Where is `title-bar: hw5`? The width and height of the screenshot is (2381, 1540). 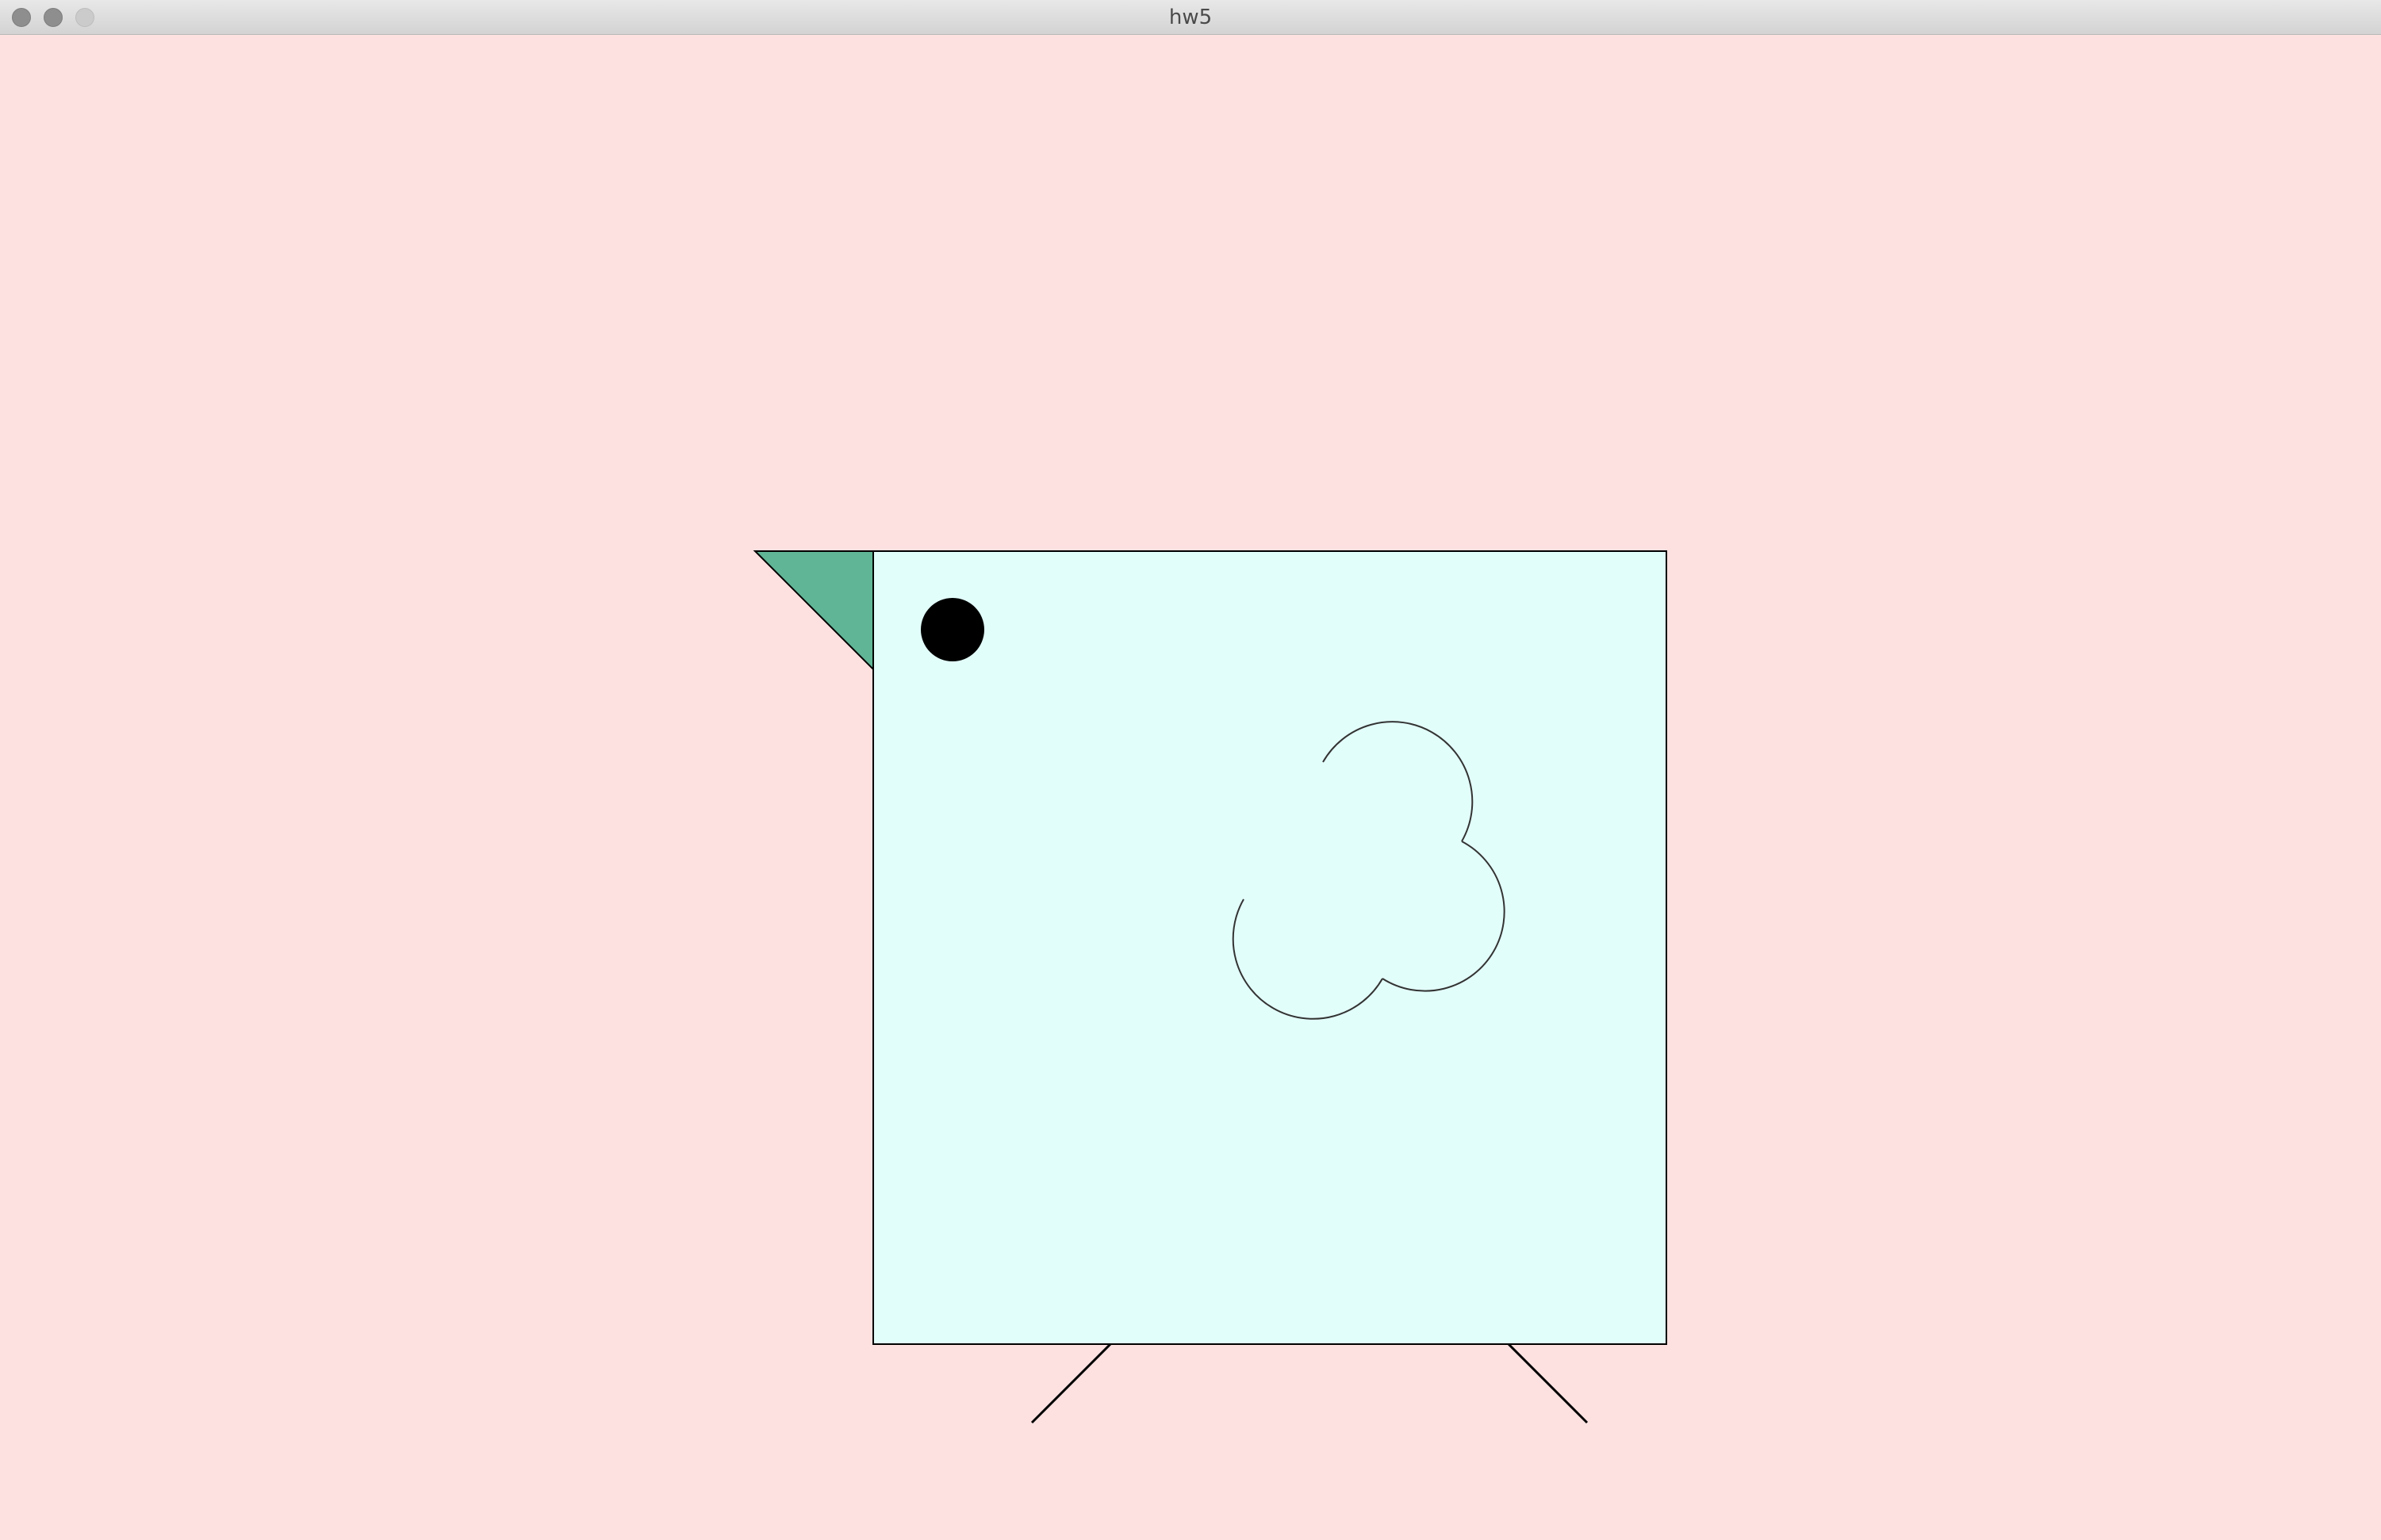
title-bar: hw5 is located at coordinates (1190, 17).